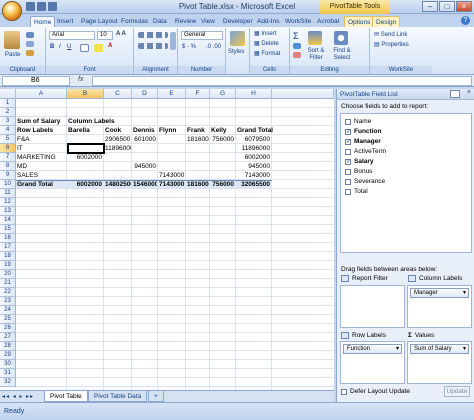 Image resolution: width=474 pixels, height=420 pixels. I want to click on cell-h6: 11896000, so click(254, 148).